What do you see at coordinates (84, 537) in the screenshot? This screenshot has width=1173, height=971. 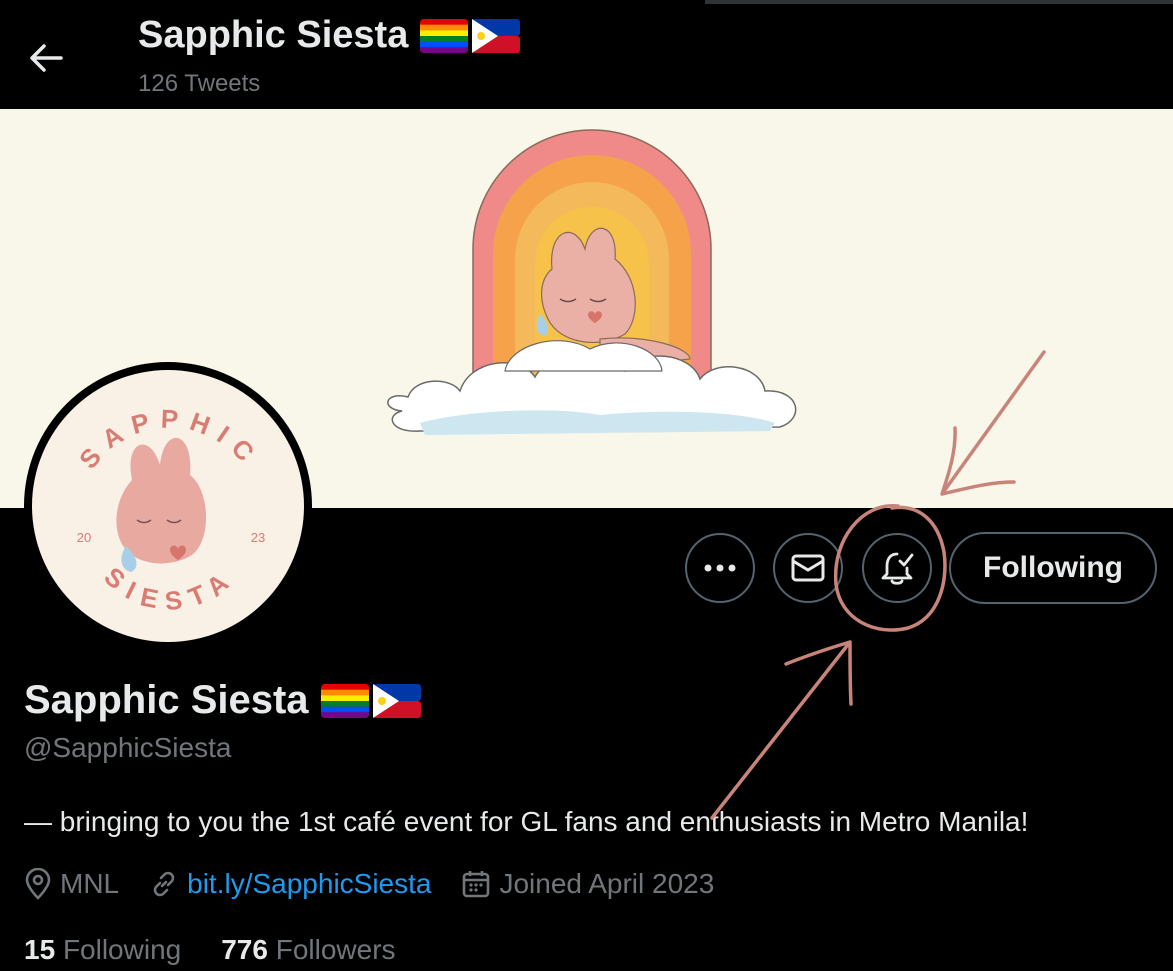 I see `avatar-year-left: 20` at bounding box center [84, 537].